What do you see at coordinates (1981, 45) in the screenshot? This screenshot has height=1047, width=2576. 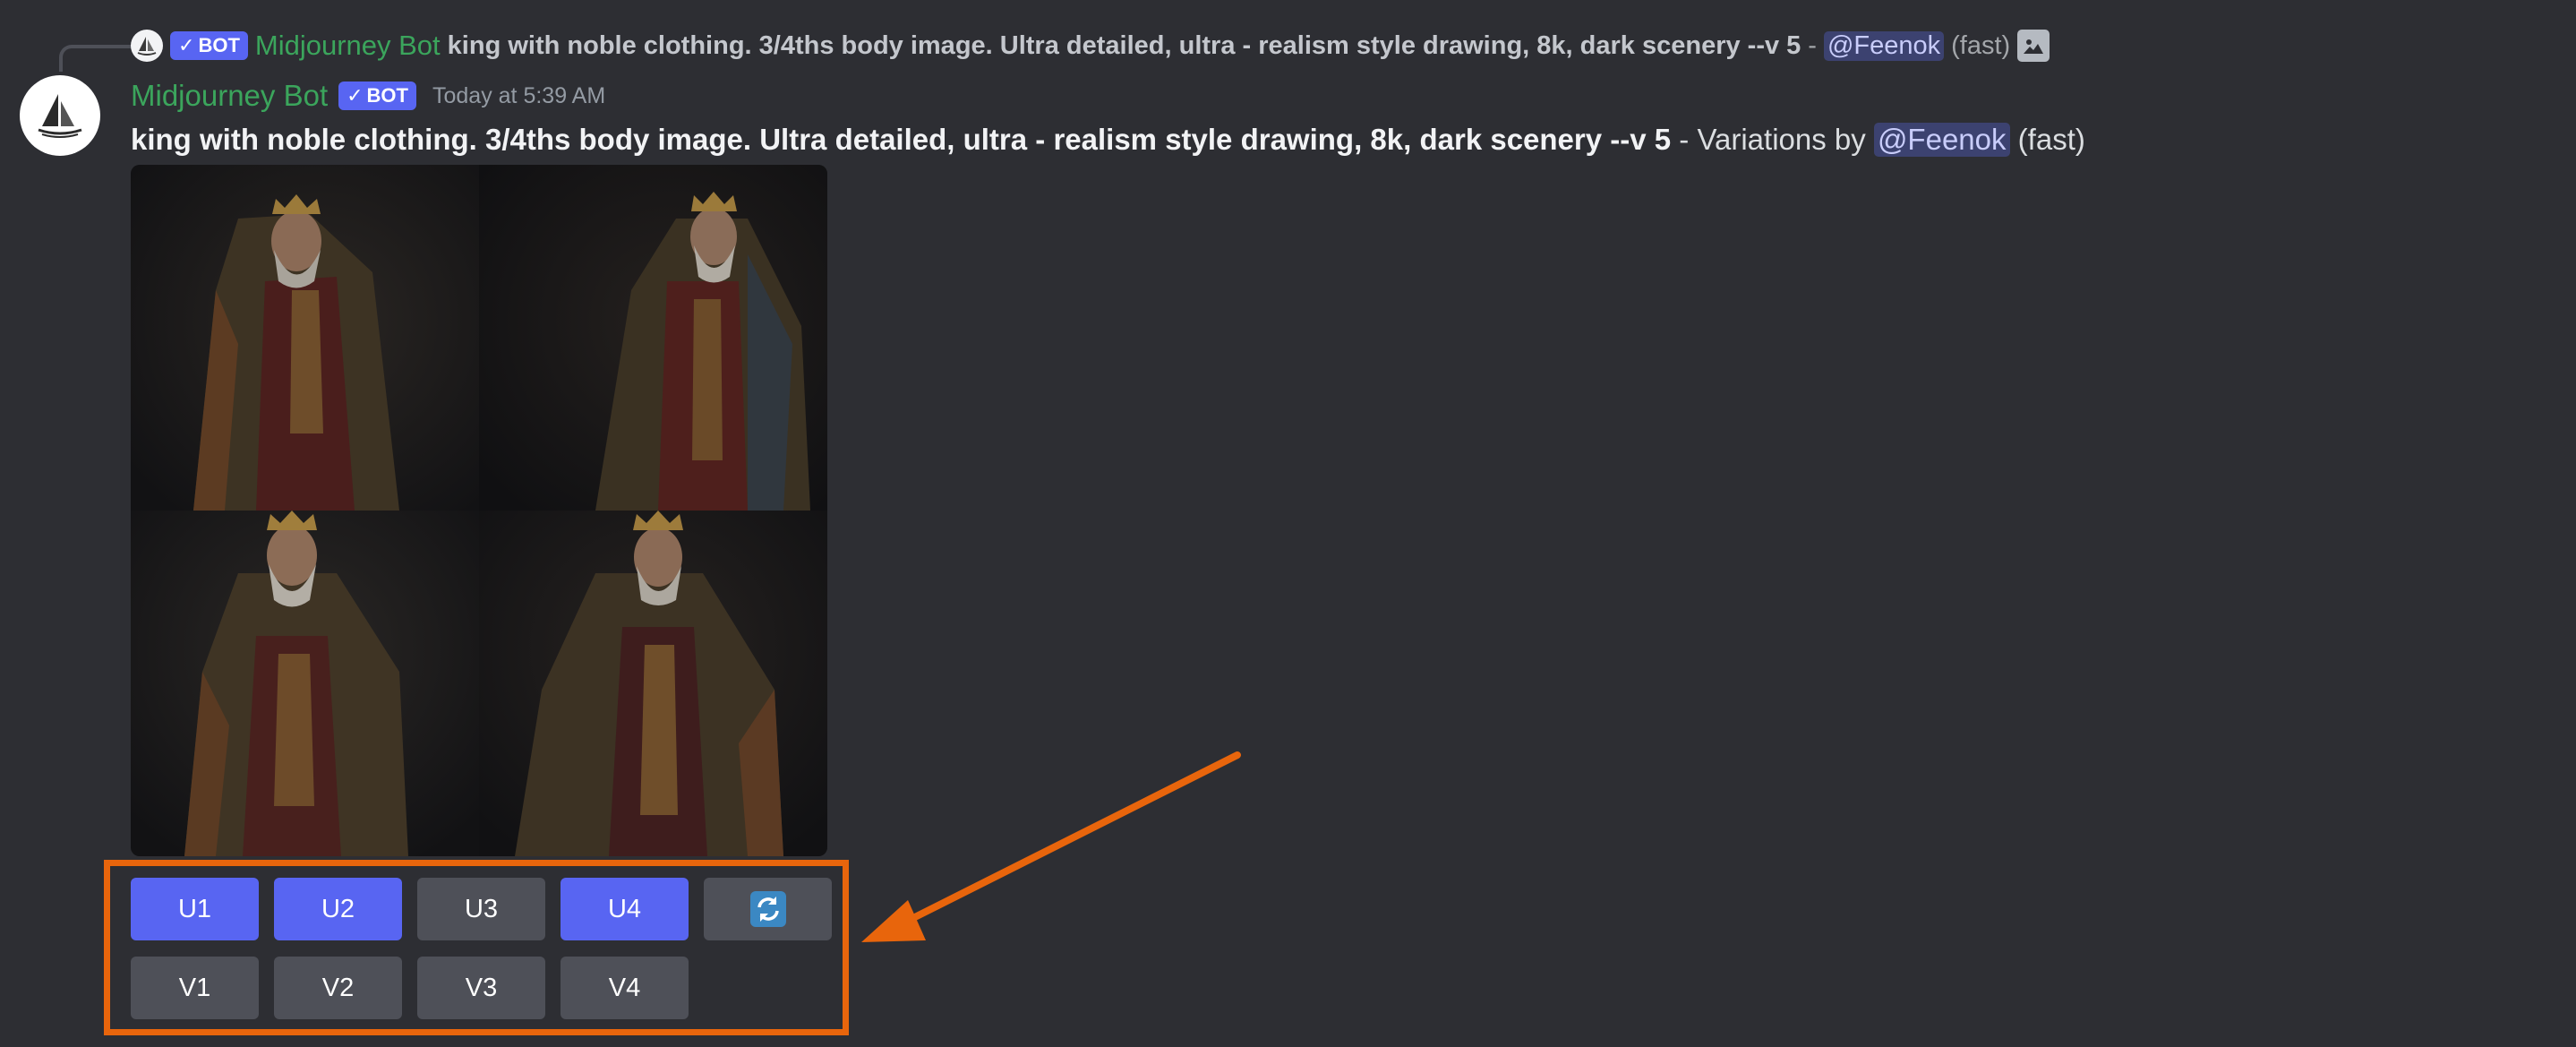 I see `reply-speed: (fast)` at bounding box center [1981, 45].